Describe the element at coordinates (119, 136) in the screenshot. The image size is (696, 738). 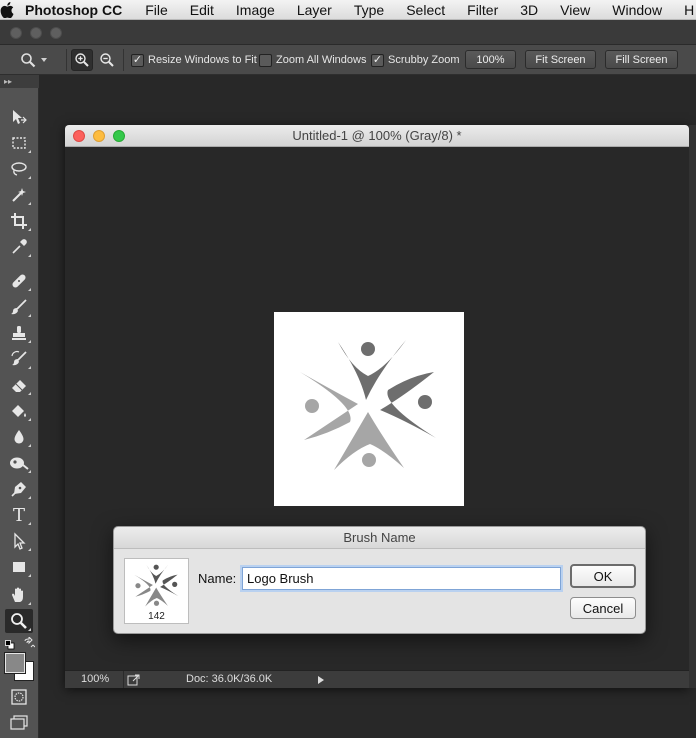
I see `doc-zoom-button` at that location.